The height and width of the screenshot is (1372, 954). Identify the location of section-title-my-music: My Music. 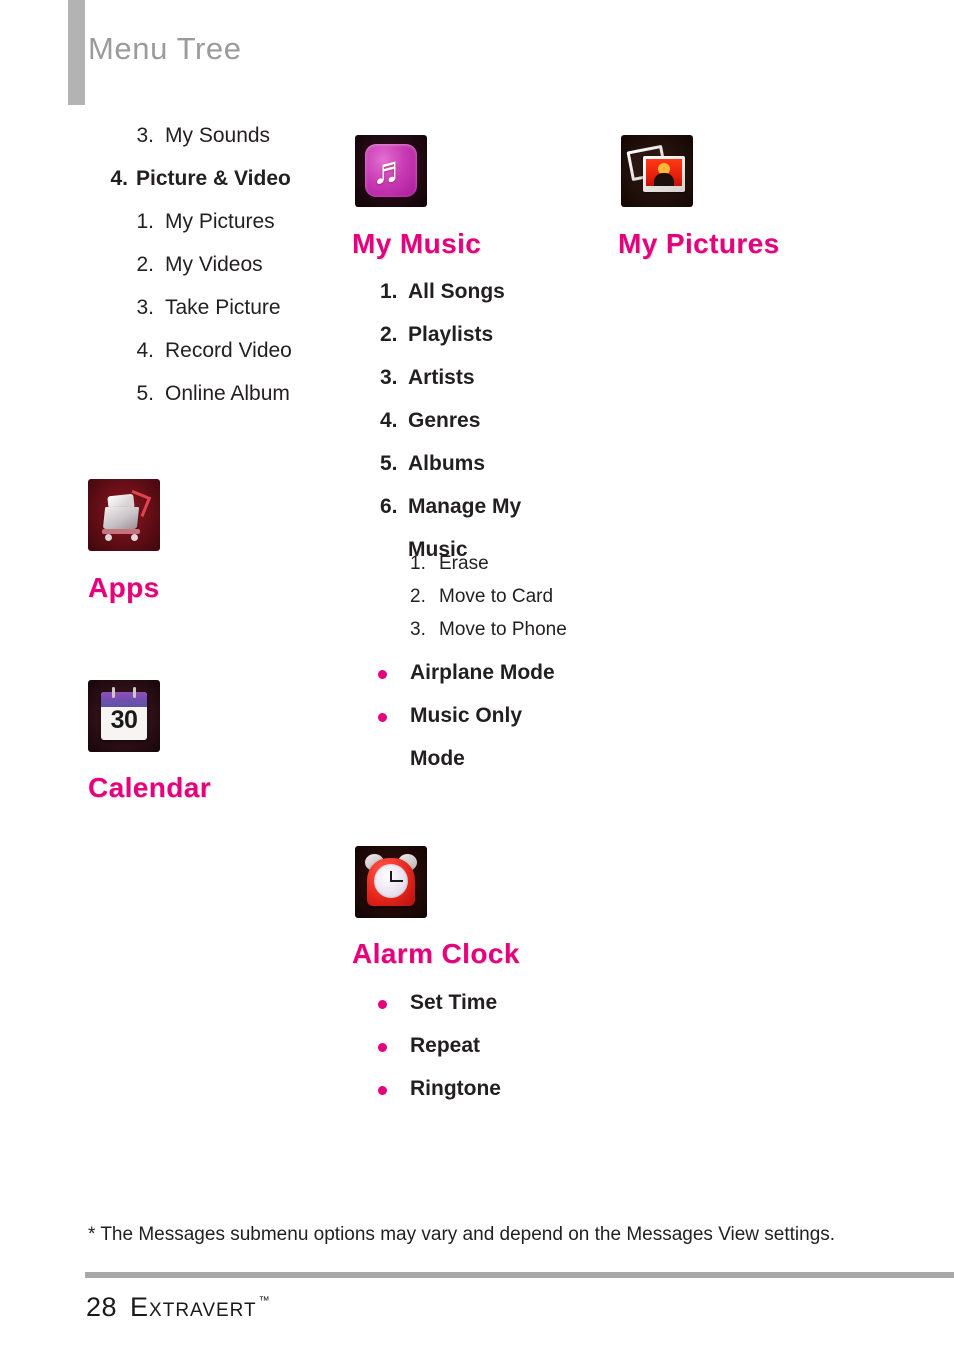
(417, 243).